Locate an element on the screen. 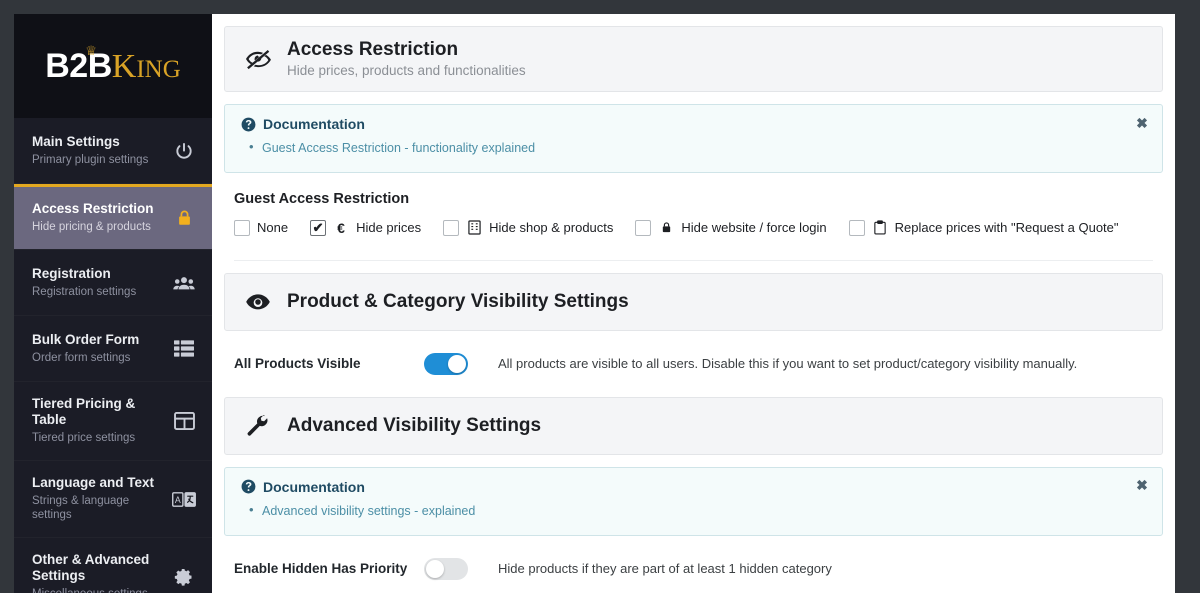 The image size is (1200, 593). checkbox-label: None is located at coordinates (273, 228).